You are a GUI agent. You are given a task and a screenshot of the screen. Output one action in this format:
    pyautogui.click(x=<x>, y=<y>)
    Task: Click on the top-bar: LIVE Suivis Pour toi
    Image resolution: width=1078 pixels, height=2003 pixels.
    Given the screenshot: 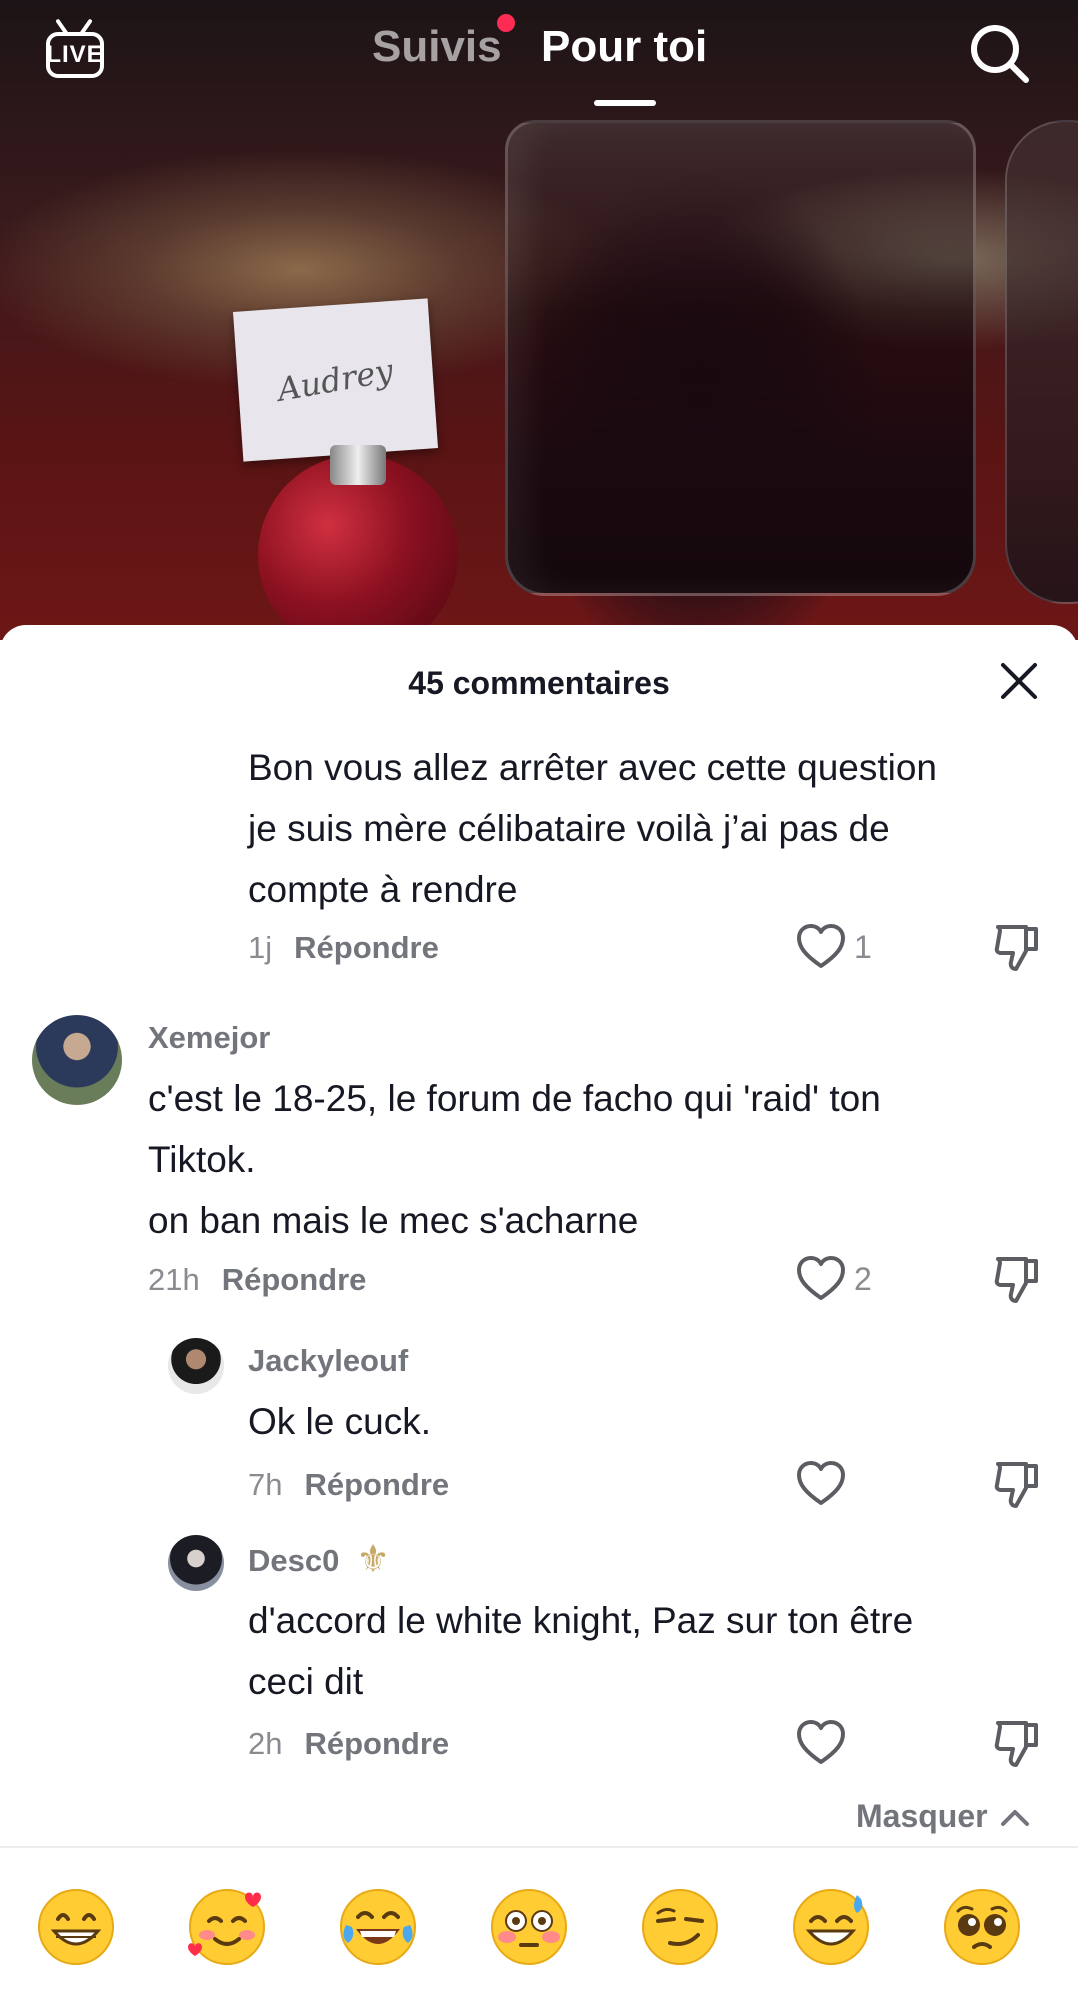 What is the action you would take?
    pyautogui.click(x=539, y=55)
    